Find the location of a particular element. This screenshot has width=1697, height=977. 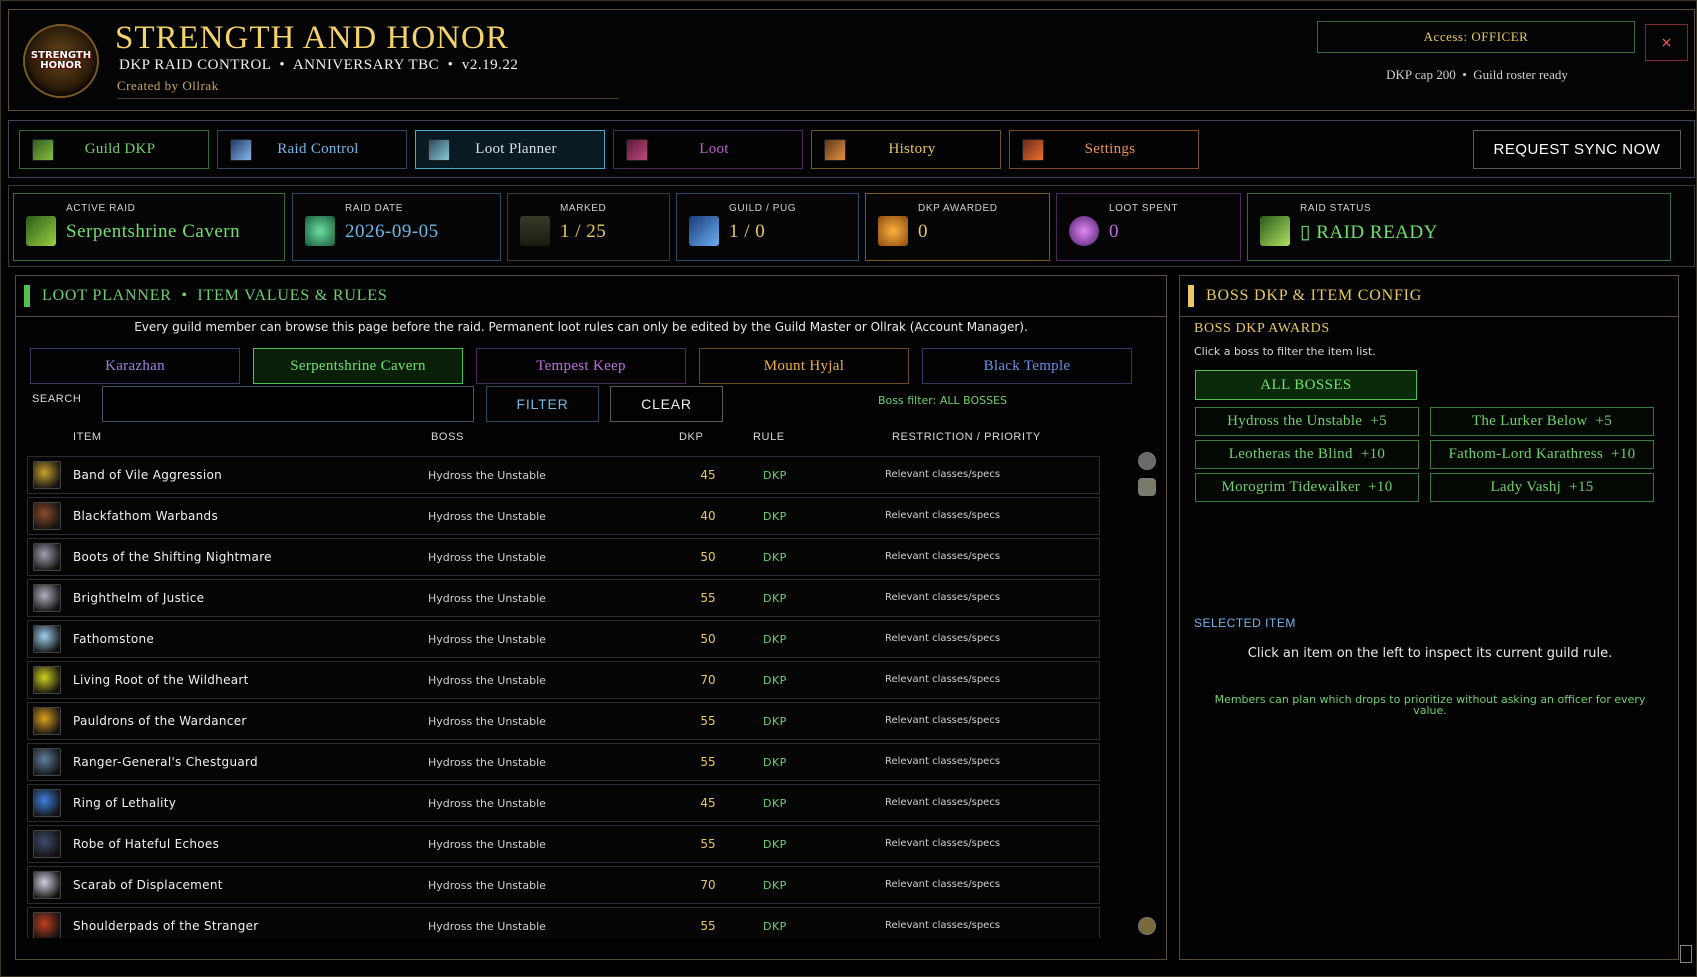

boots-icon is located at coordinates (47, 557).